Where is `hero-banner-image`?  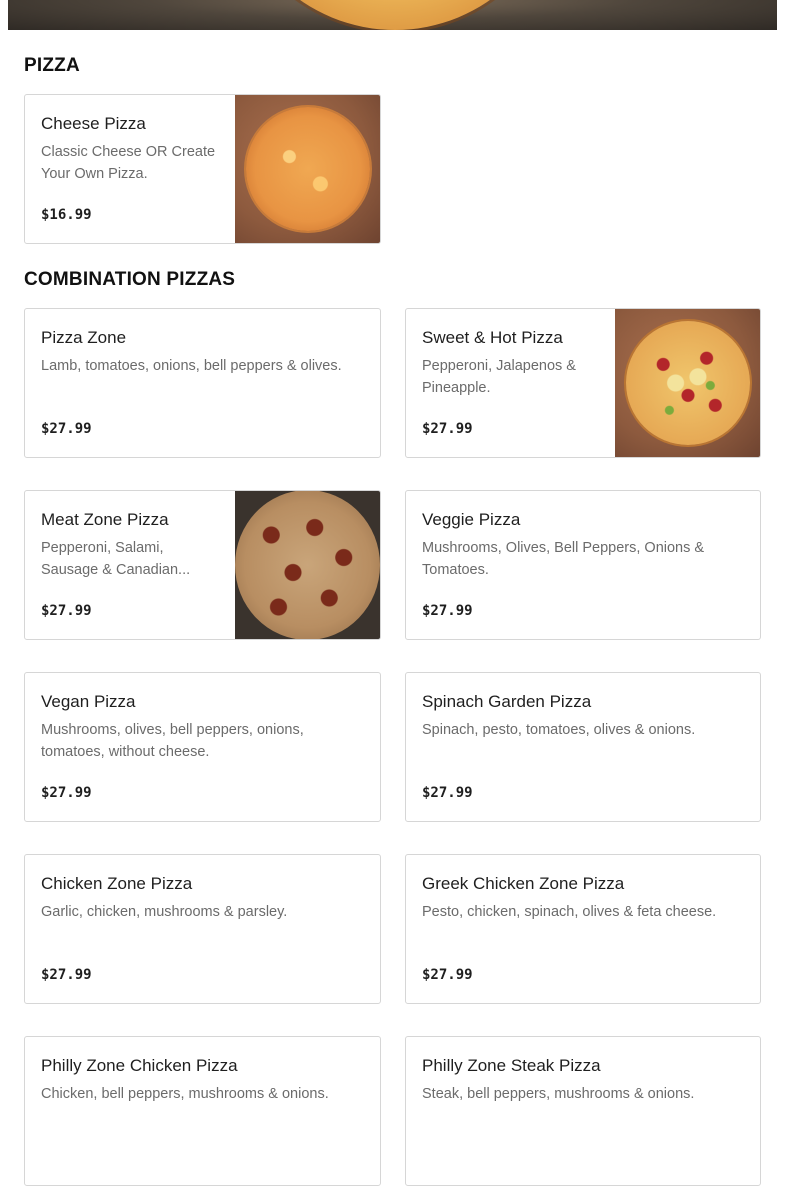 hero-banner-image is located at coordinates (392, 15).